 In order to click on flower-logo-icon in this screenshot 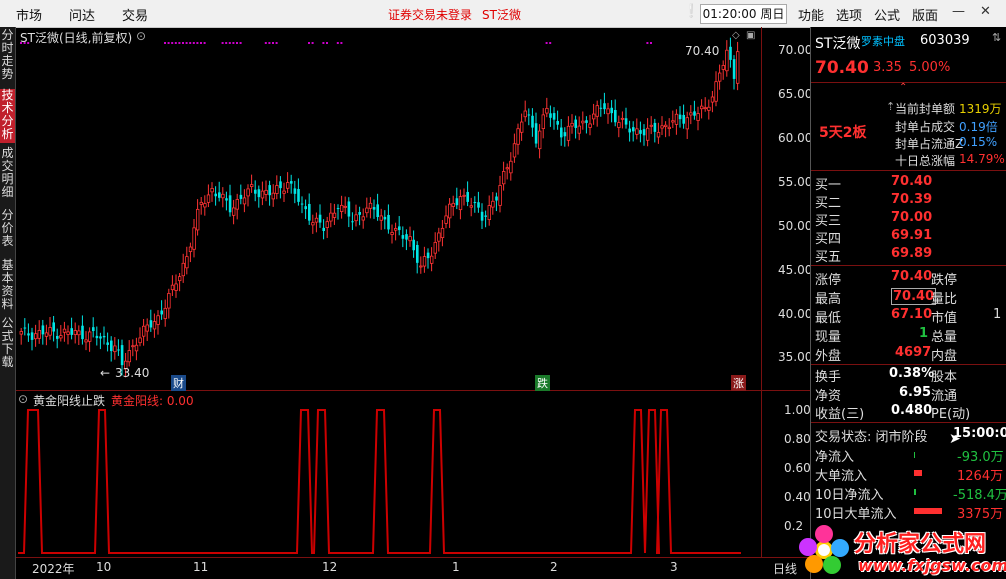, I will do `click(824, 549)`.